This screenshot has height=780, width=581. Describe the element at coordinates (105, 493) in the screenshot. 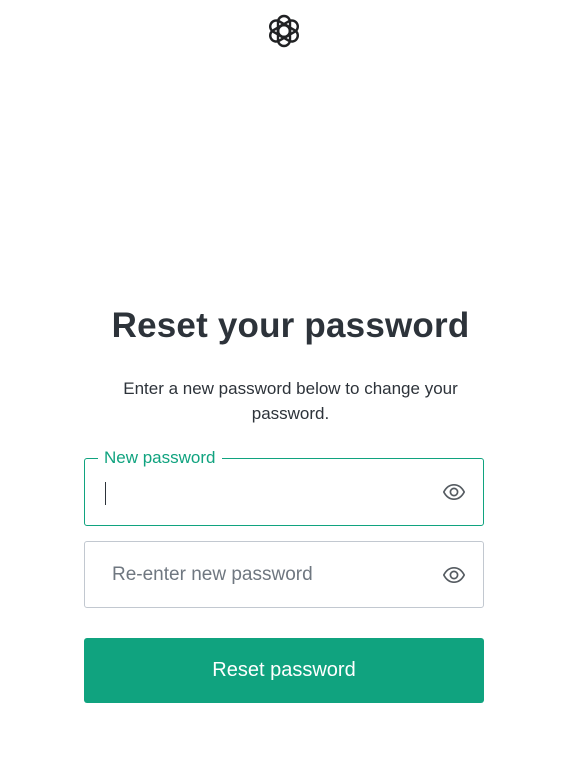

I see `text-cursor` at that location.